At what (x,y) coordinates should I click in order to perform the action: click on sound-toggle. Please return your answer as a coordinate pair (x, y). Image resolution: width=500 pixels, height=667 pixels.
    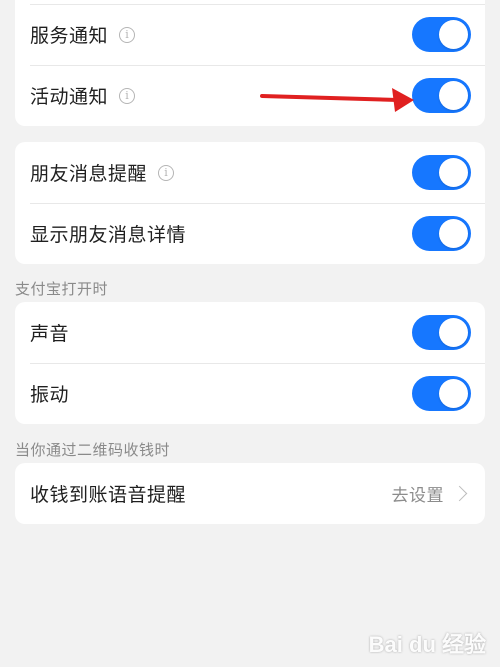
    Looking at the image, I should click on (441, 332).